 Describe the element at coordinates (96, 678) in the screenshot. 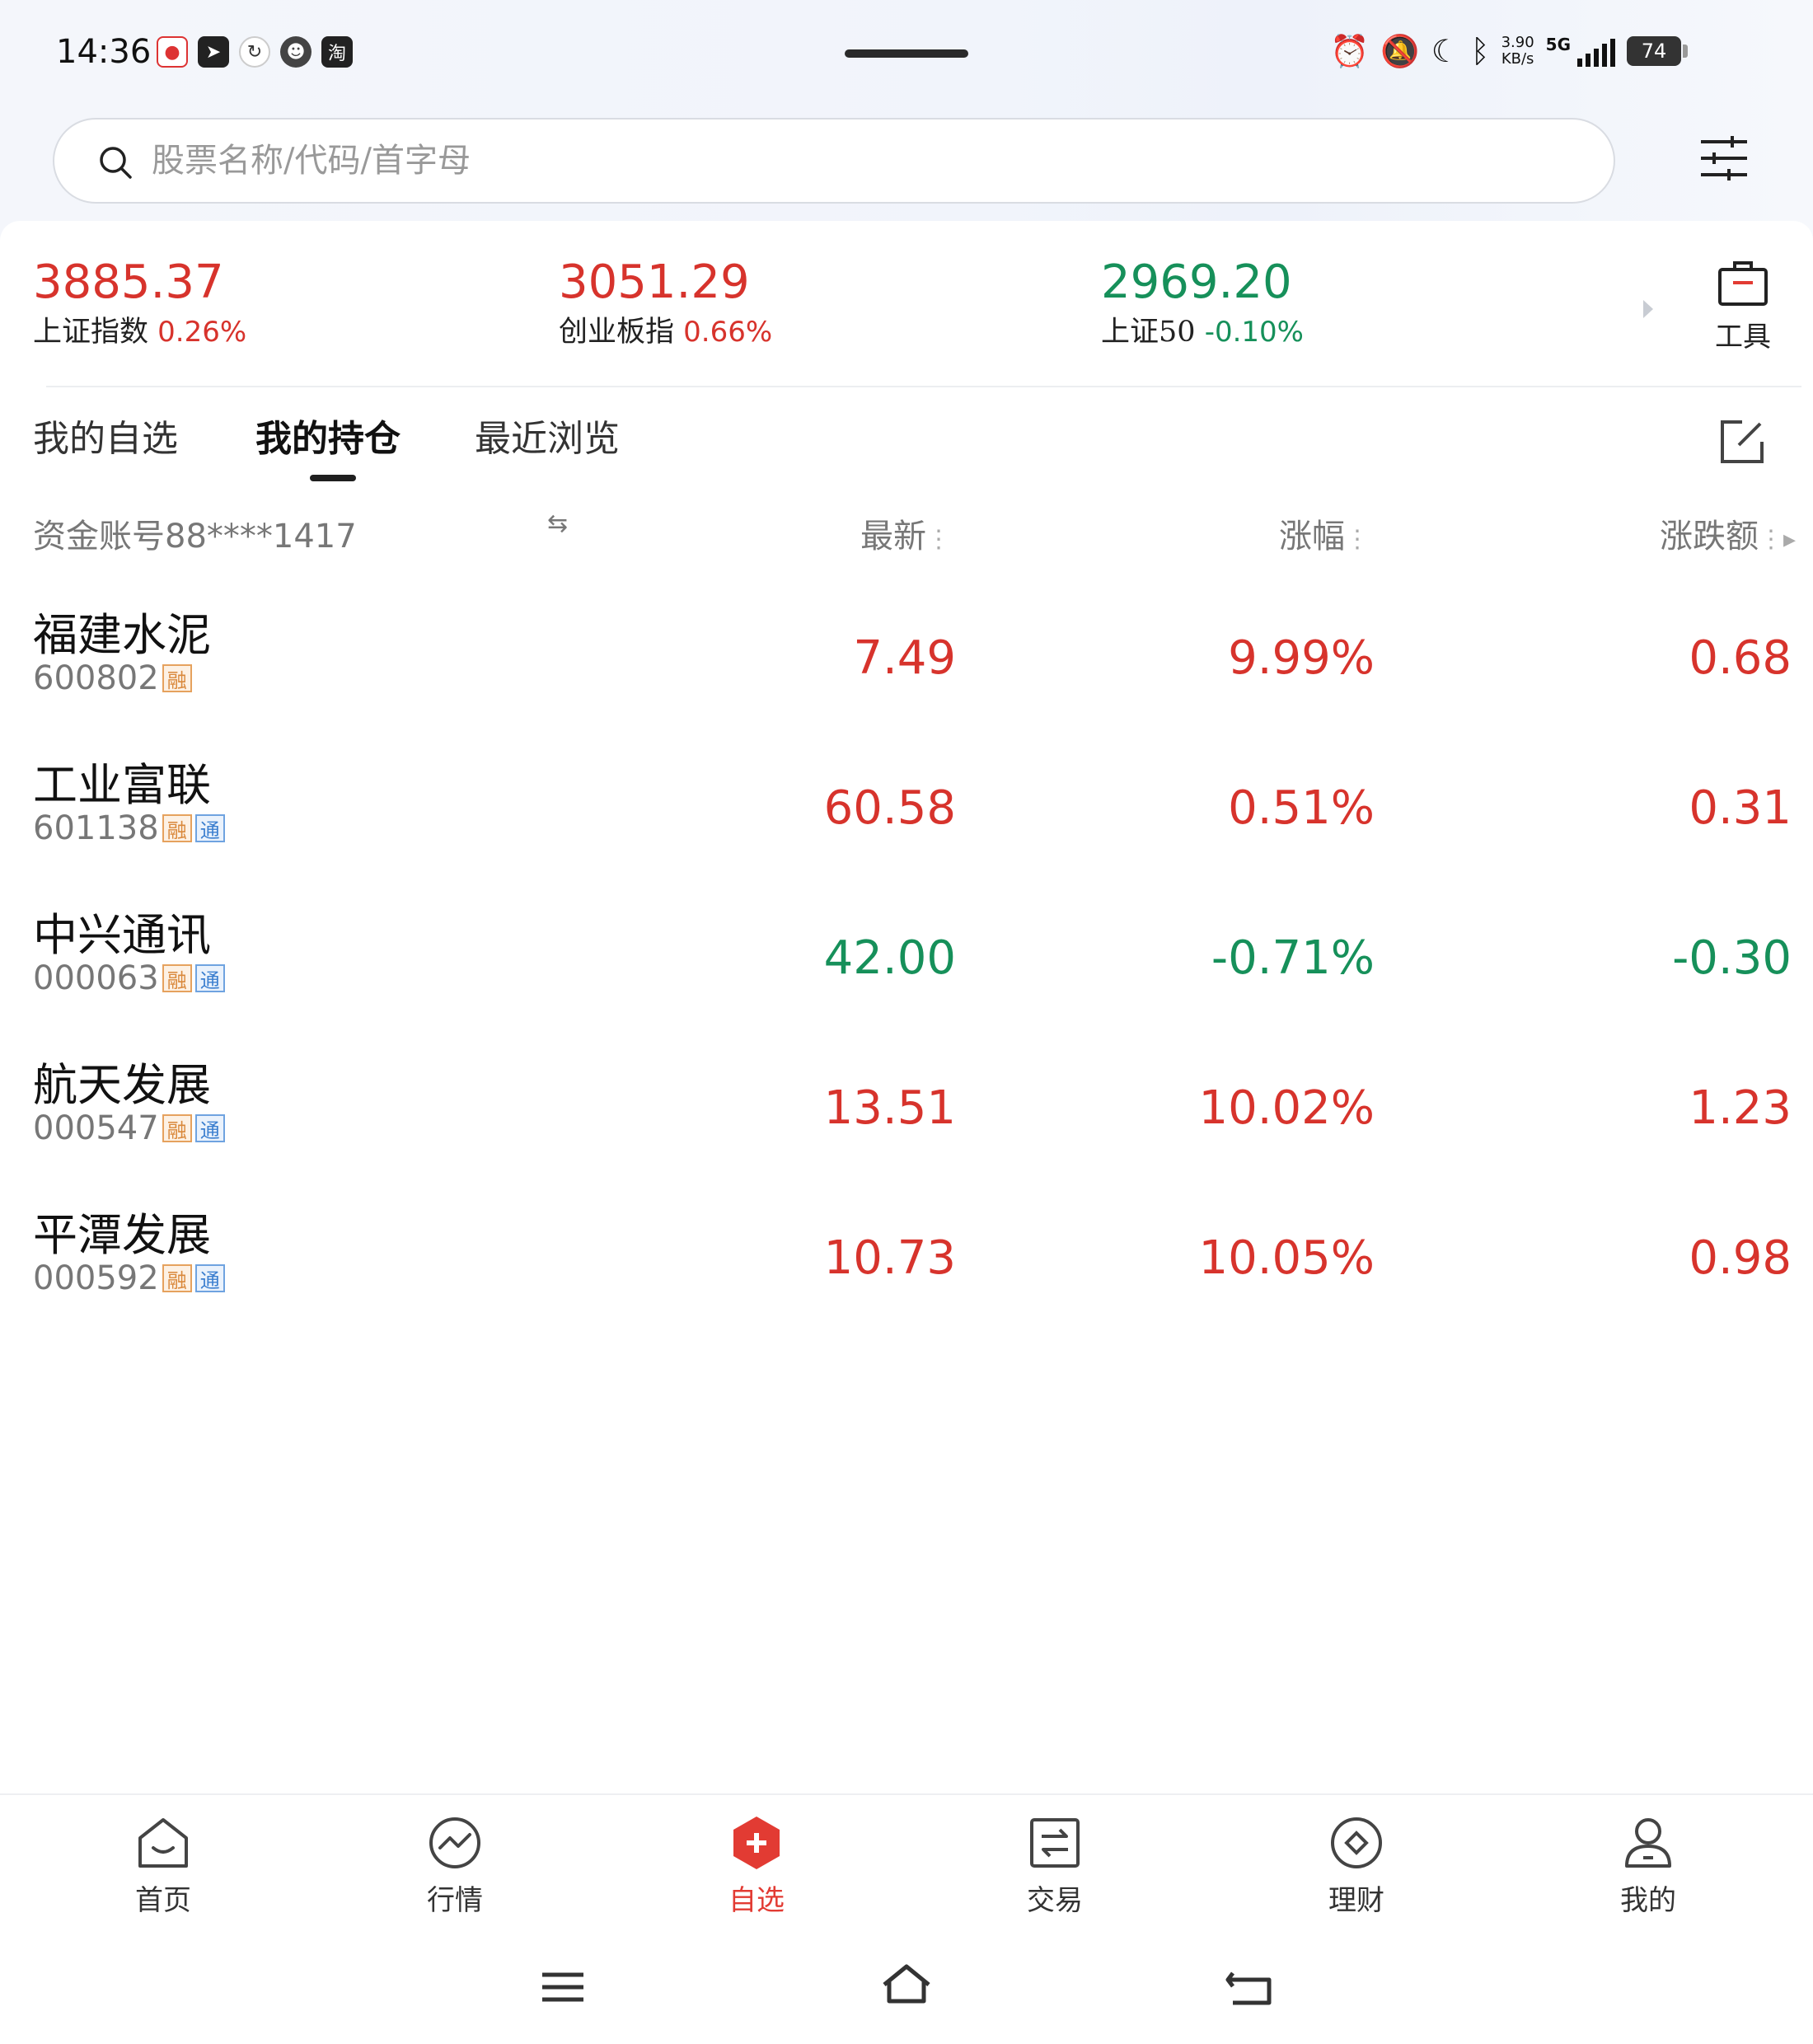

I see `code-text: 600802` at that location.